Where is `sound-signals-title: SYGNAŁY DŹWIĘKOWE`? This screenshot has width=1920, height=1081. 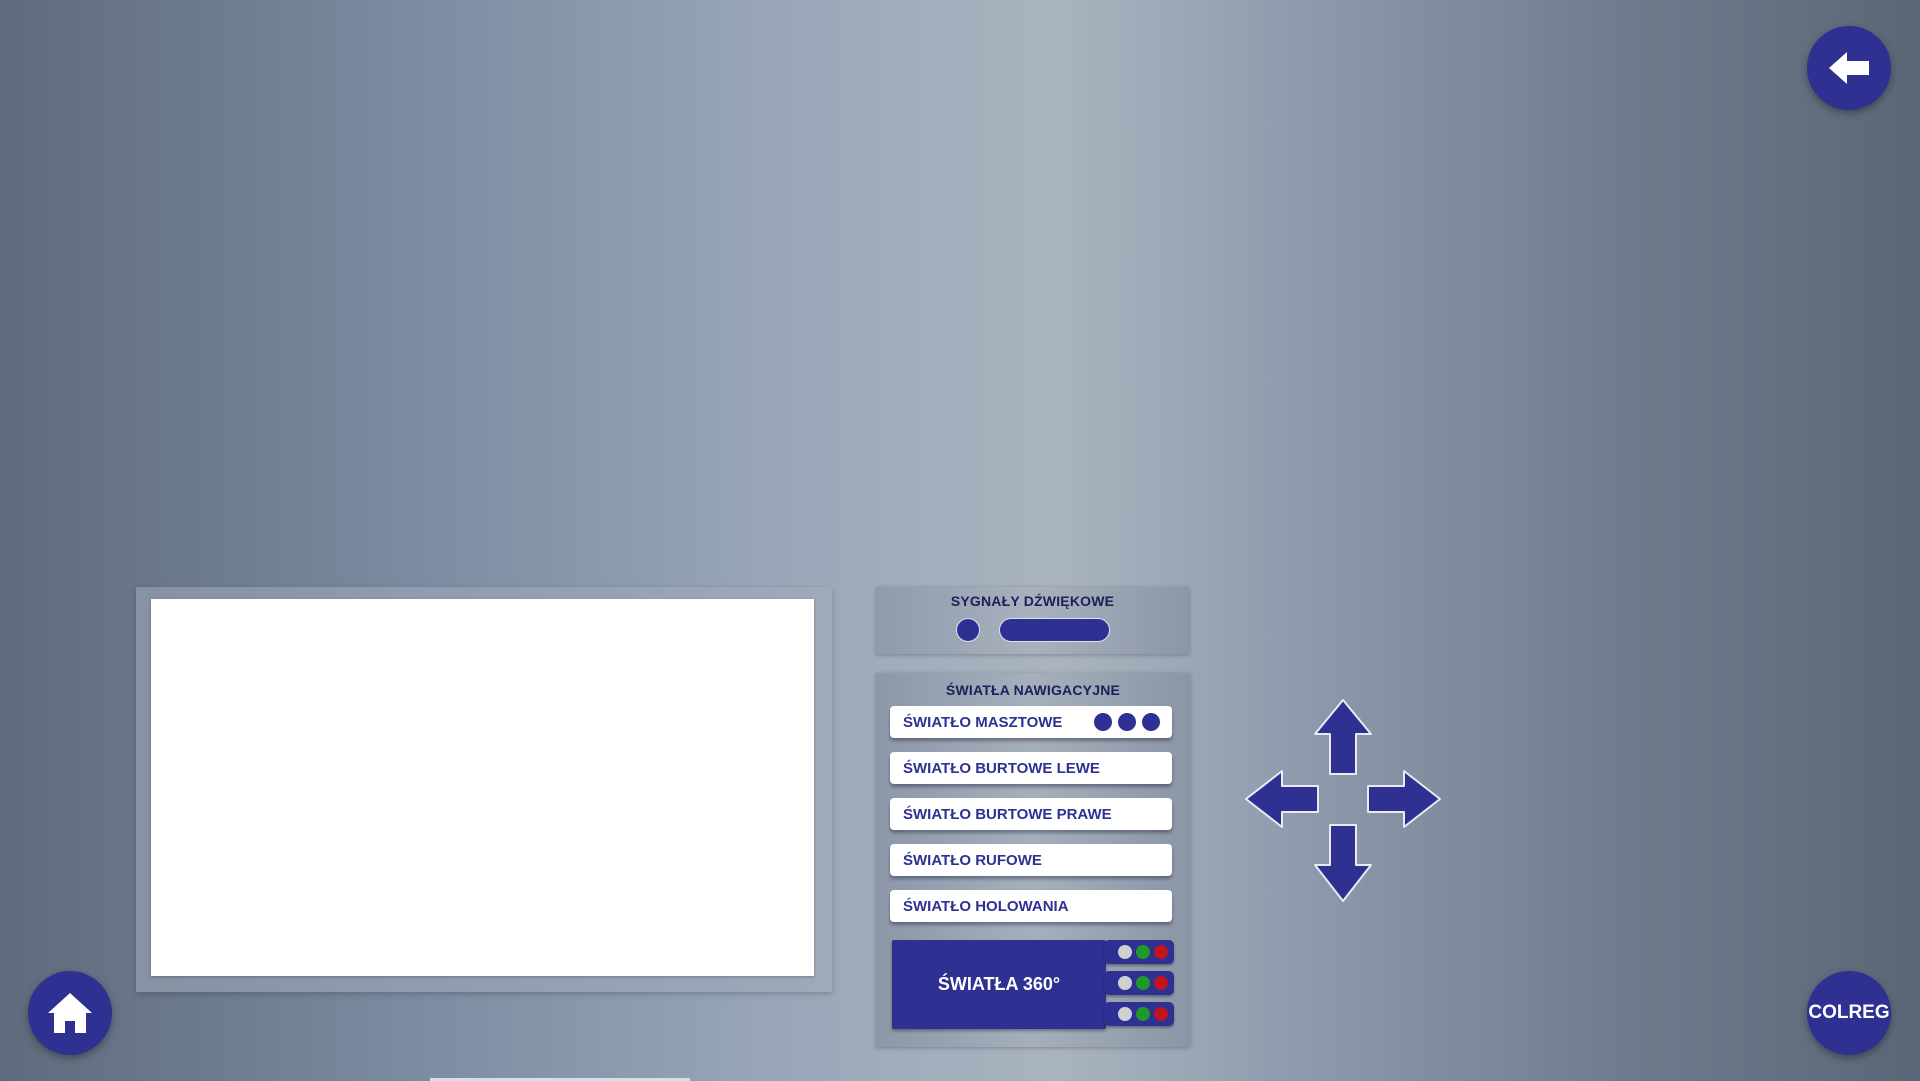 sound-signals-title: SYGNAŁY DŹWIĘKOWE is located at coordinates (1032, 601).